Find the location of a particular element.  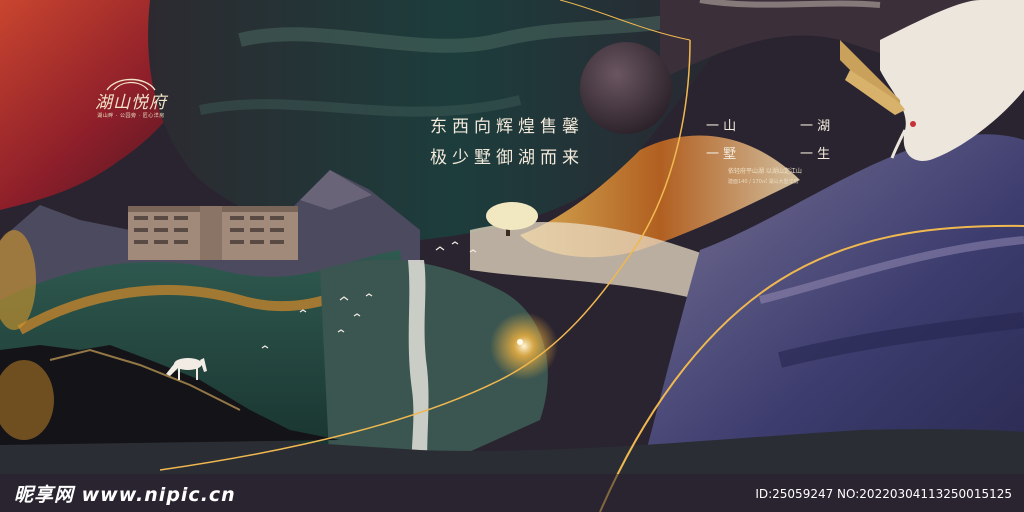

image-id: ID:25059247 NO:20220304113250015125 is located at coordinates (883, 494).